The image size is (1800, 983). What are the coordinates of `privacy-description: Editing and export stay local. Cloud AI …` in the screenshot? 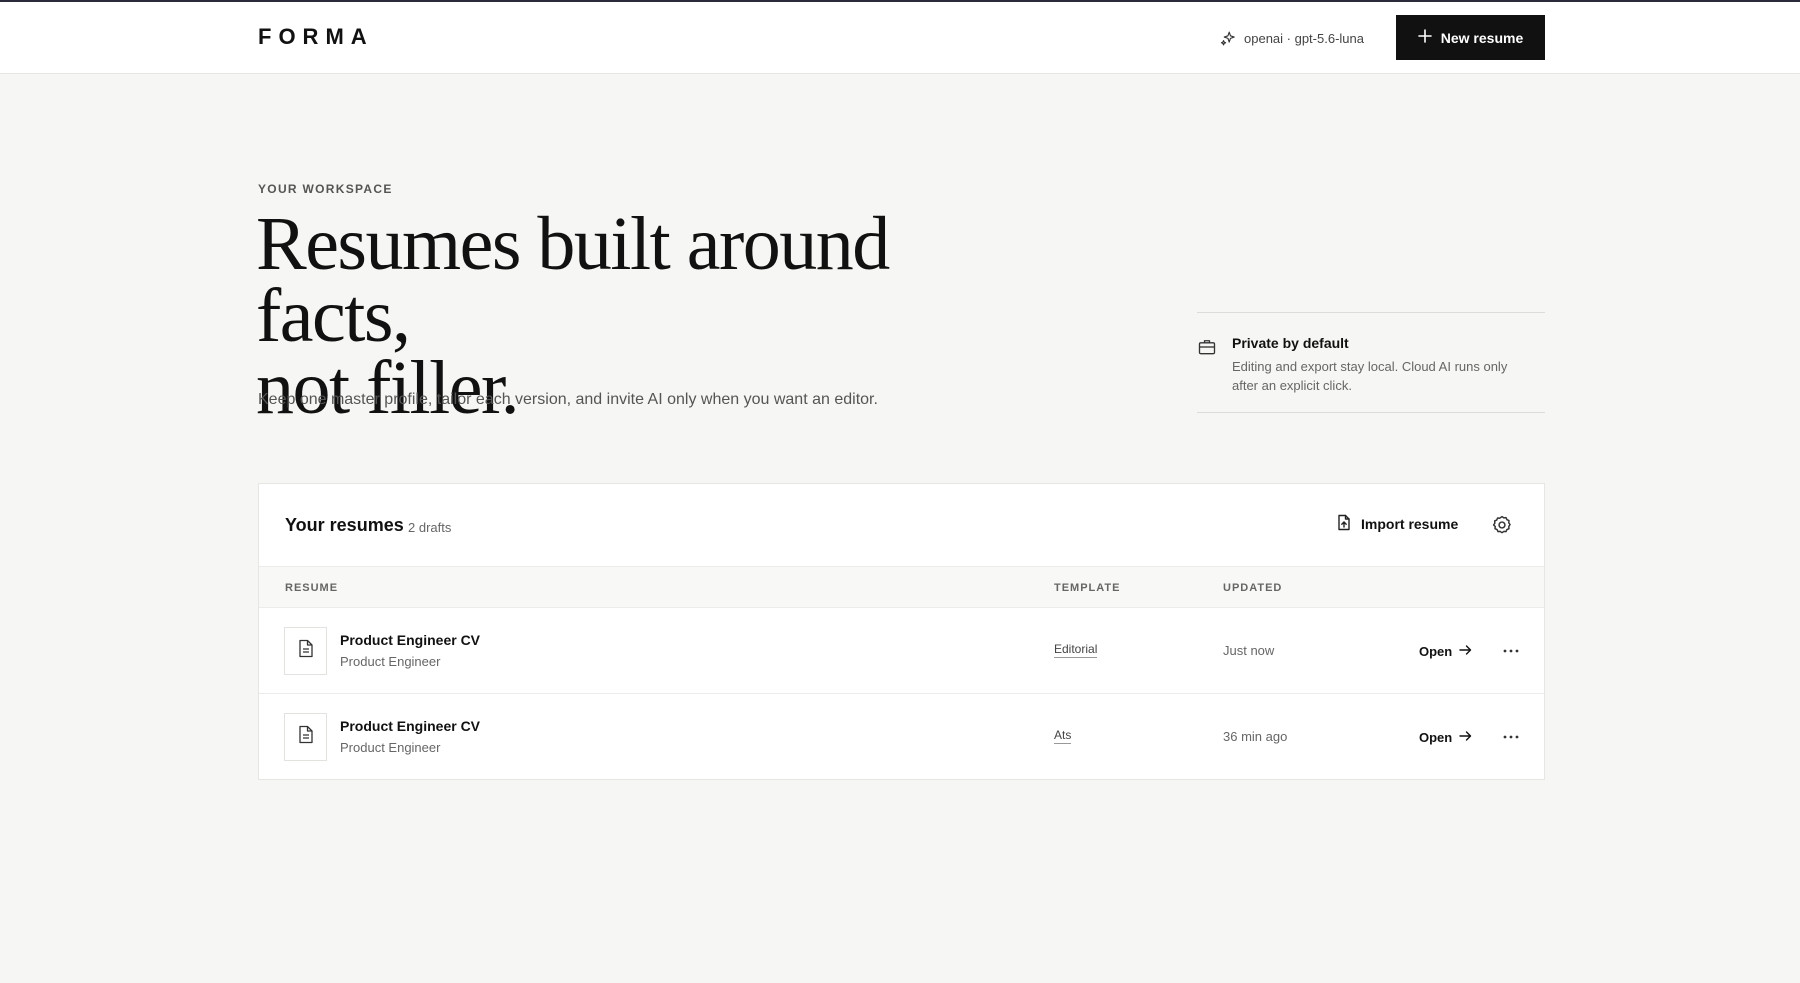 It's located at (1370, 376).